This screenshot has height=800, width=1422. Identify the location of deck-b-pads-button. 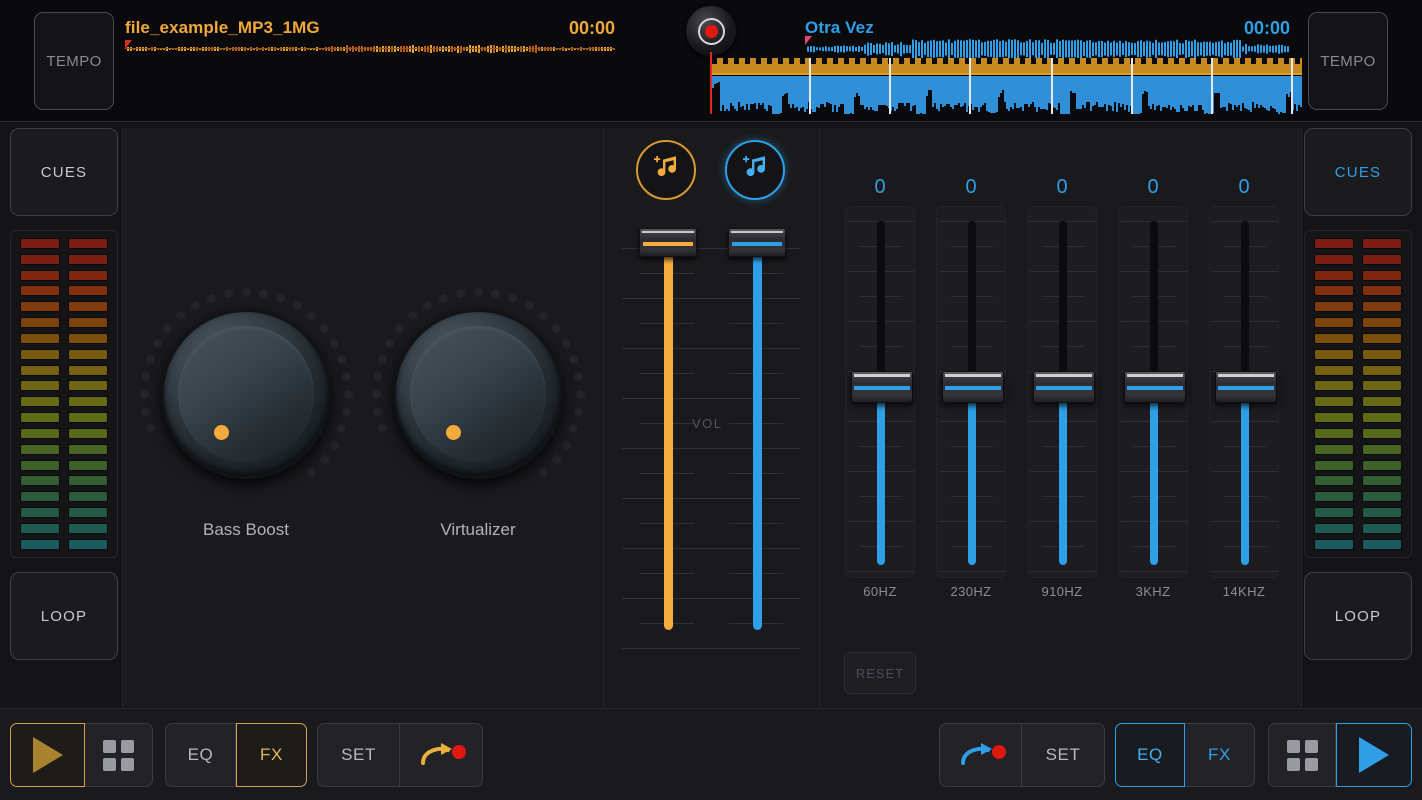
(1302, 755).